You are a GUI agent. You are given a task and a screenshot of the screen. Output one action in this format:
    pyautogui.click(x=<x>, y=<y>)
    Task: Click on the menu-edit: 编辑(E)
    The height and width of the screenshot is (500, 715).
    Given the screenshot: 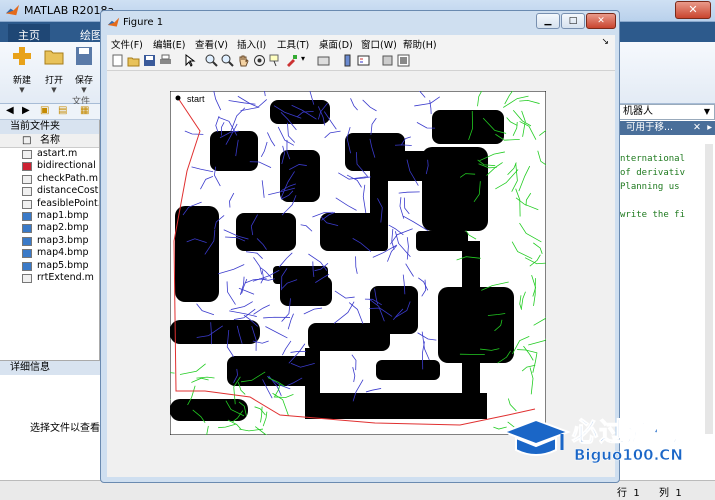 What is the action you would take?
    pyautogui.click(x=169, y=44)
    